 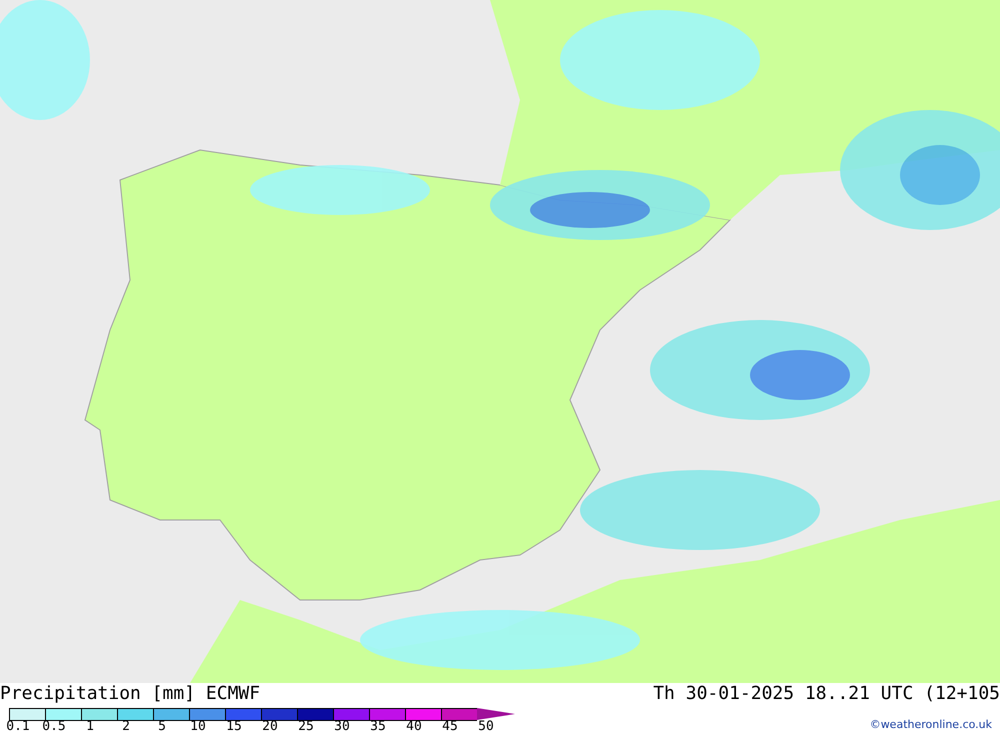 I want to click on valid-time: Th 30-01-2025 18..21 UTC (12+105, so click(x=826, y=694).